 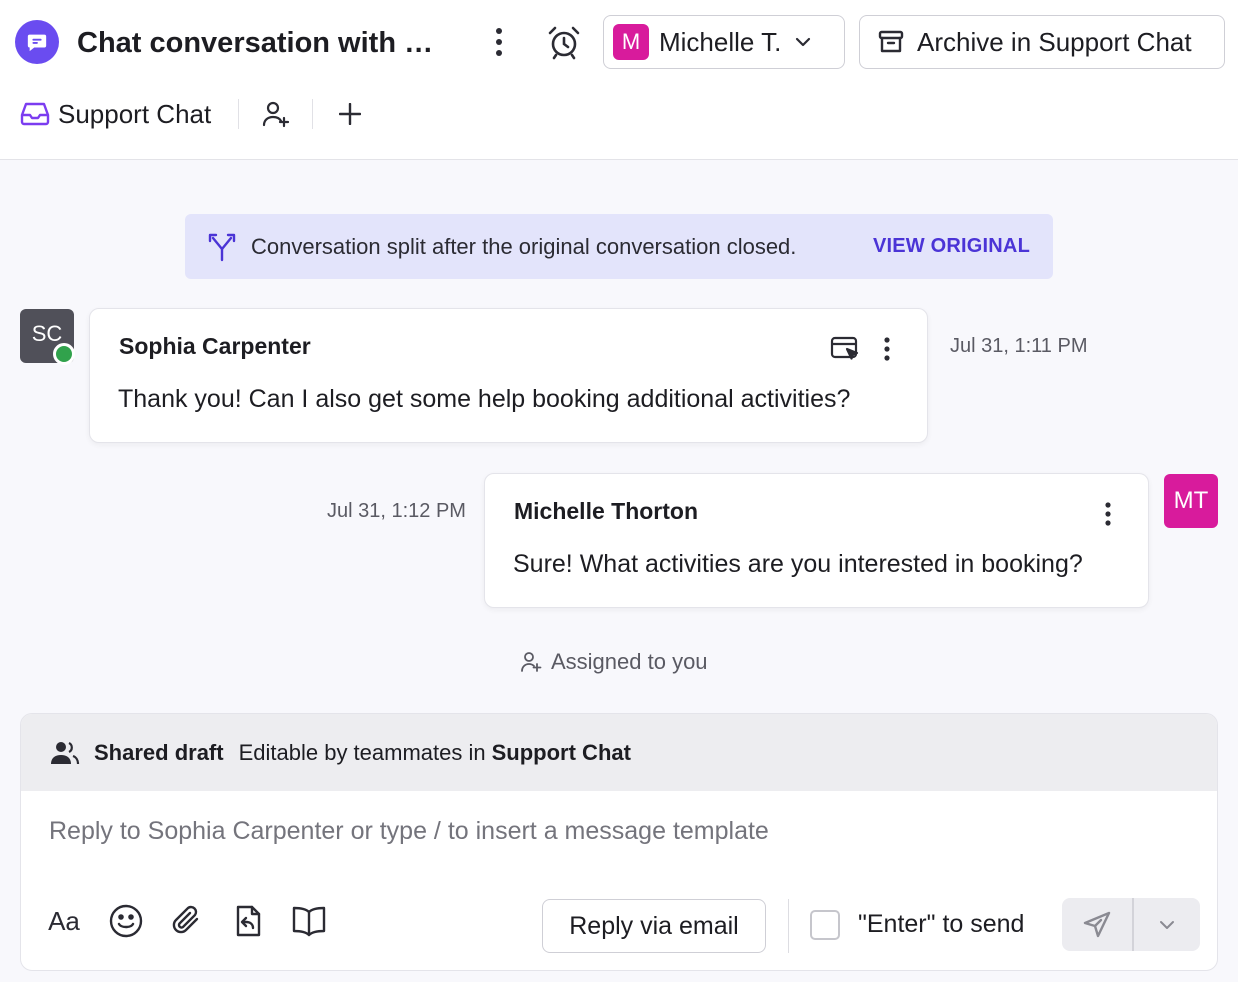 I want to click on message-sender: Michelle Thorton, so click(x=606, y=511).